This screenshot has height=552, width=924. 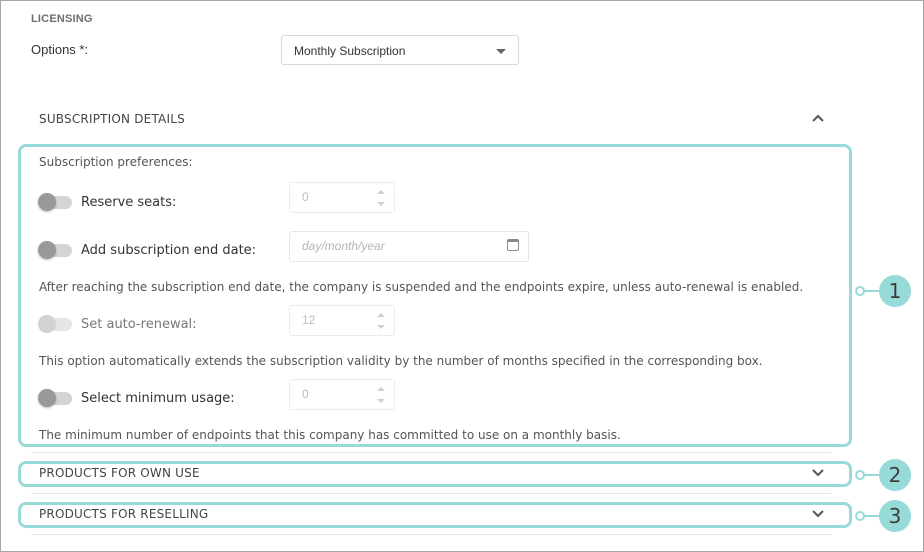 I want to click on callout-badge: 3, so click(x=895, y=516).